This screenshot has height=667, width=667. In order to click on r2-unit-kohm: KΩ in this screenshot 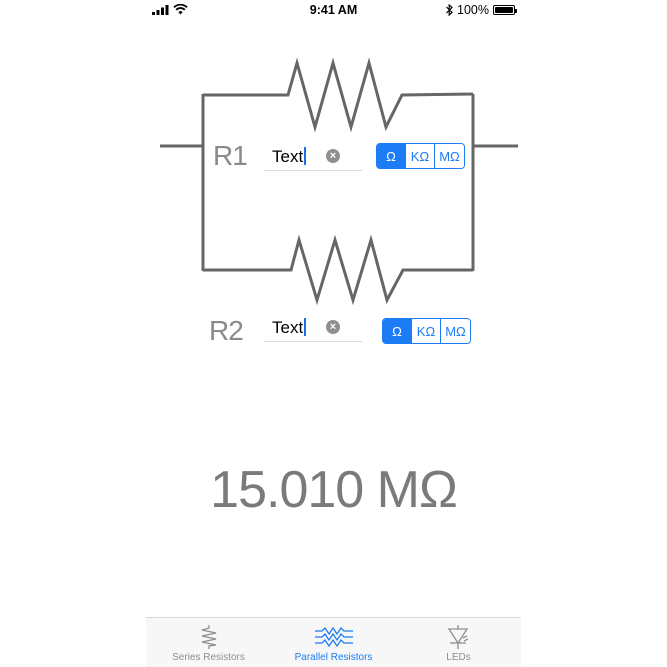, I will do `click(426, 331)`.